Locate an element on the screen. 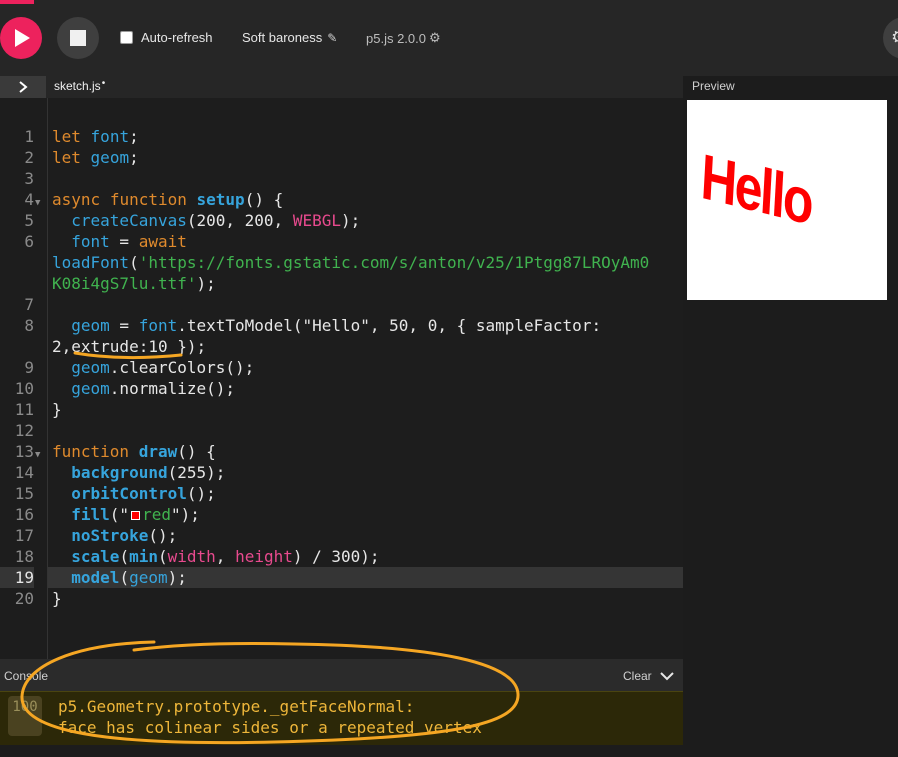 The height and width of the screenshot is (757, 898). punct: , is located at coordinates (225, 556).